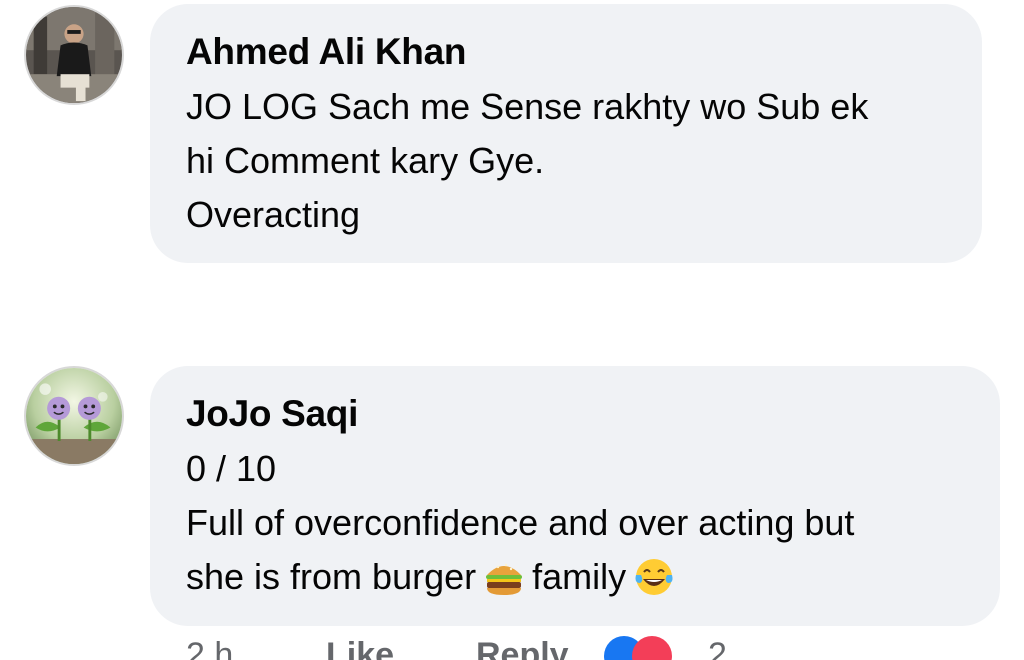 This screenshot has height=660, width=1024. Describe the element at coordinates (231, 468) in the screenshot. I see `comment-text-line: 0 / 10` at that location.